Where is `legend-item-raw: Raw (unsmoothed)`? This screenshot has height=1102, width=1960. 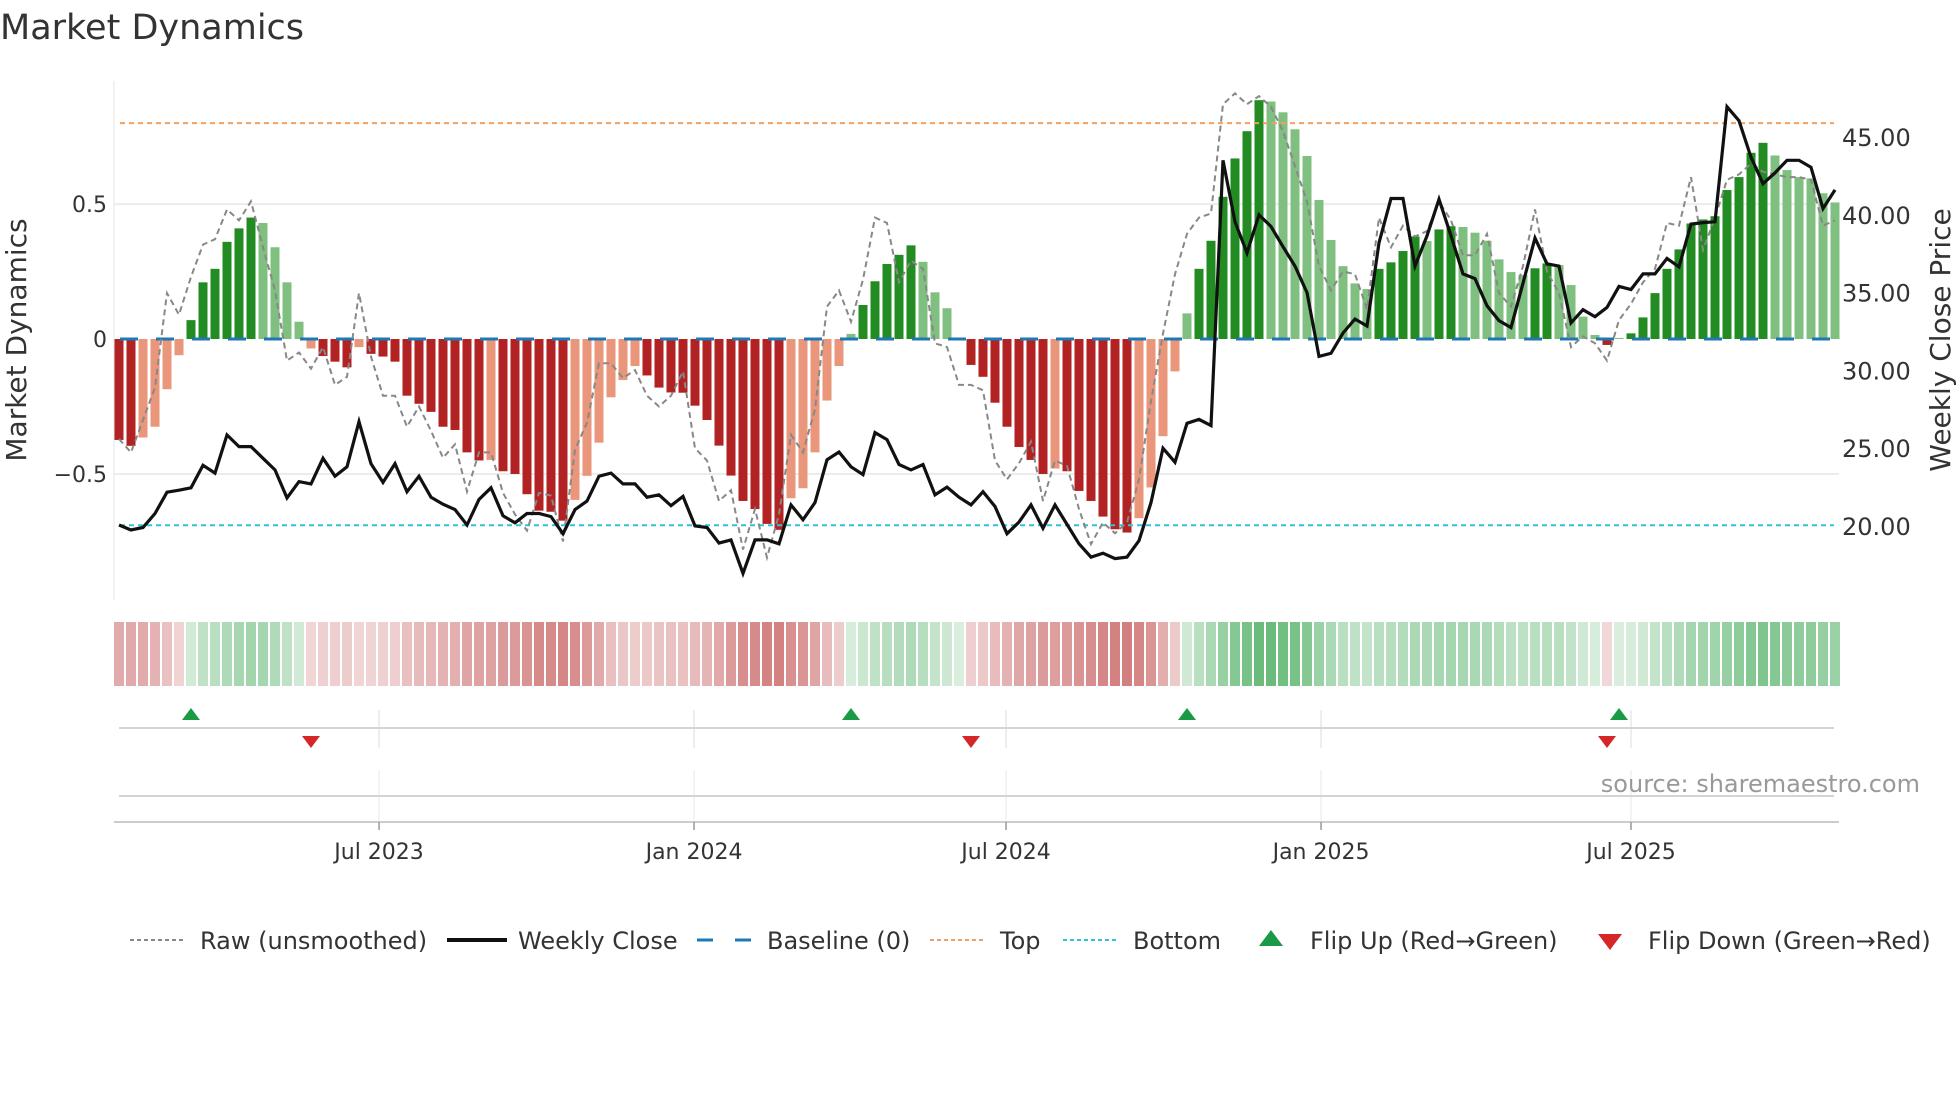
legend-item-raw: Raw (unsmoothed) is located at coordinates (278, 941).